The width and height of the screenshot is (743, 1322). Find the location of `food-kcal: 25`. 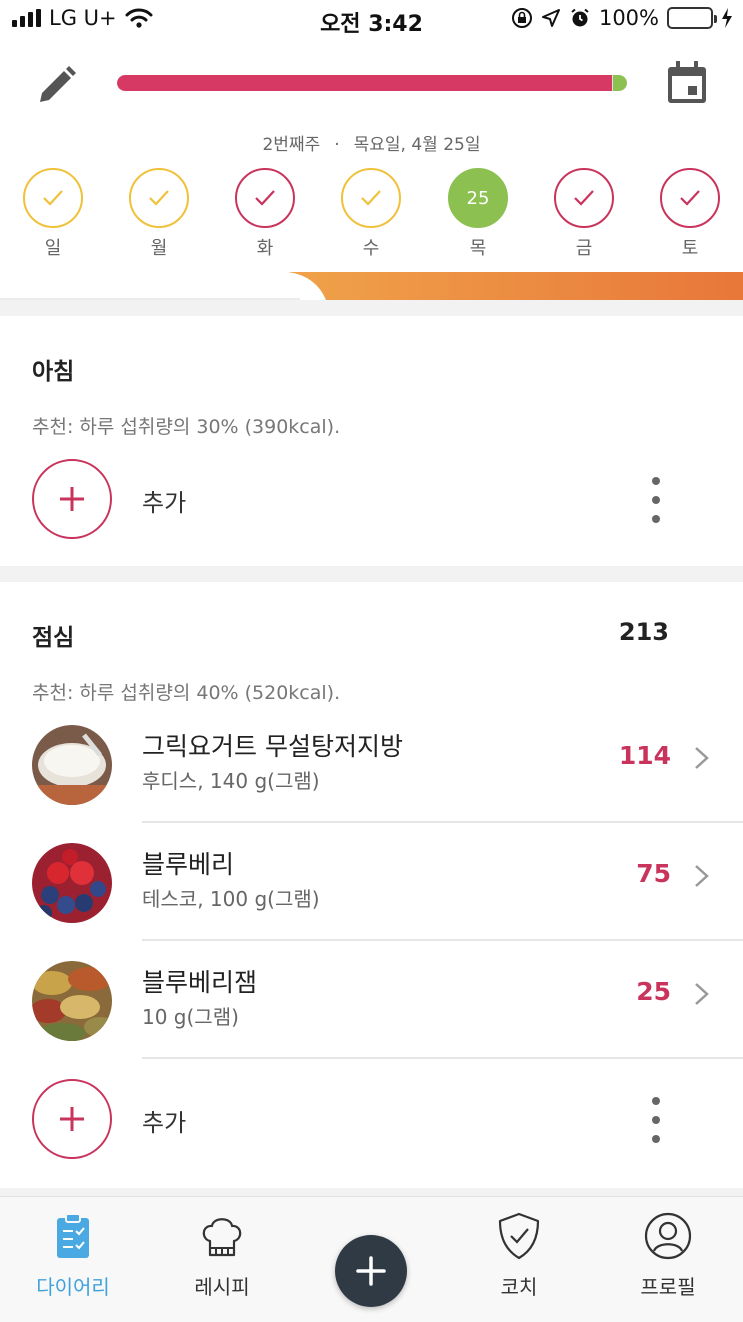

food-kcal: 25 is located at coordinates (653, 991).